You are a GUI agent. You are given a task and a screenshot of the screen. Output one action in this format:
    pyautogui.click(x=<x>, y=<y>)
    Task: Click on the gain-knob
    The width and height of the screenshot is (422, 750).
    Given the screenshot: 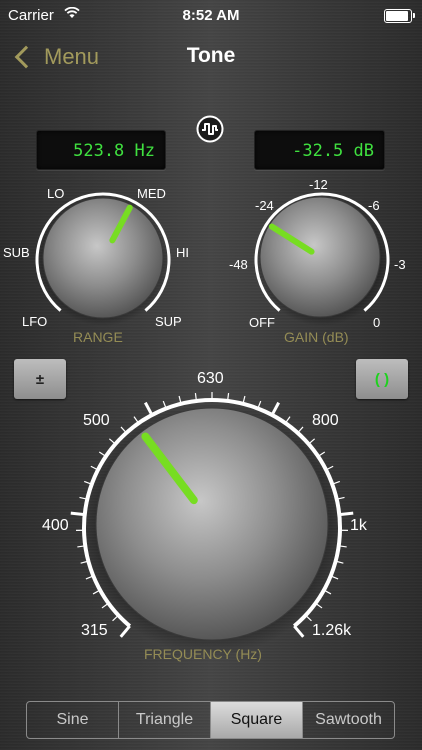 What is the action you would take?
    pyautogui.click(x=322, y=259)
    